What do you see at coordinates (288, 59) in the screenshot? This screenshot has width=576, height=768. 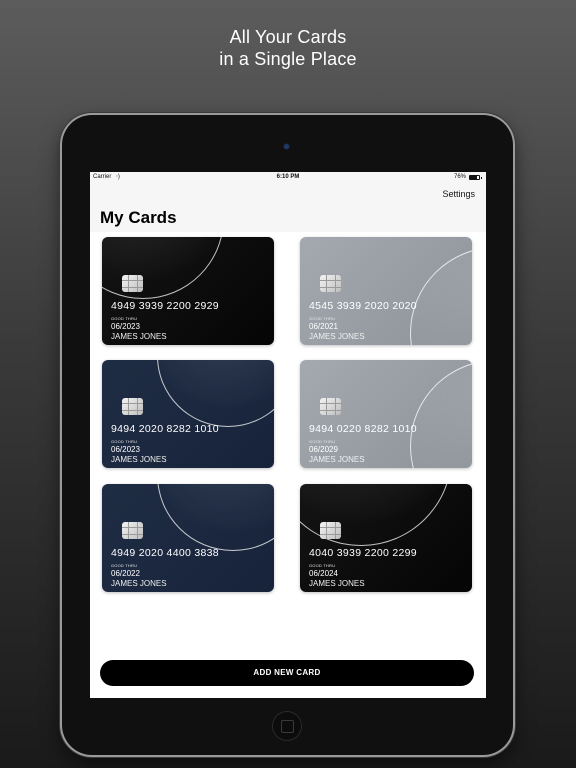 I see `headline-line-2: in a Single Place` at bounding box center [288, 59].